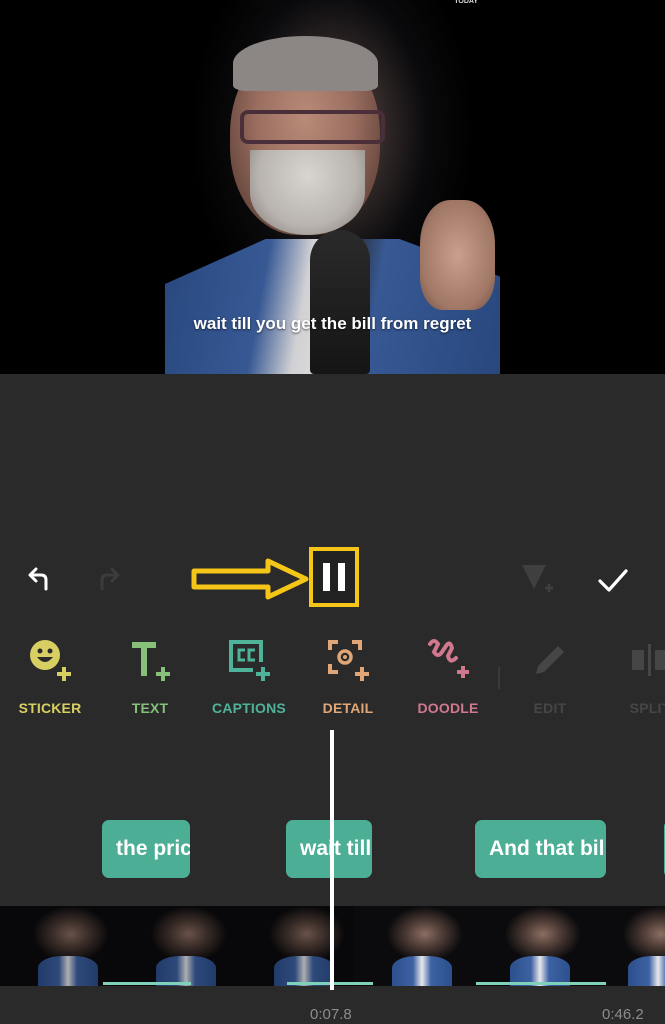 This screenshot has width=665, height=1024. I want to click on caption-chip: wait till, so click(329, 849).